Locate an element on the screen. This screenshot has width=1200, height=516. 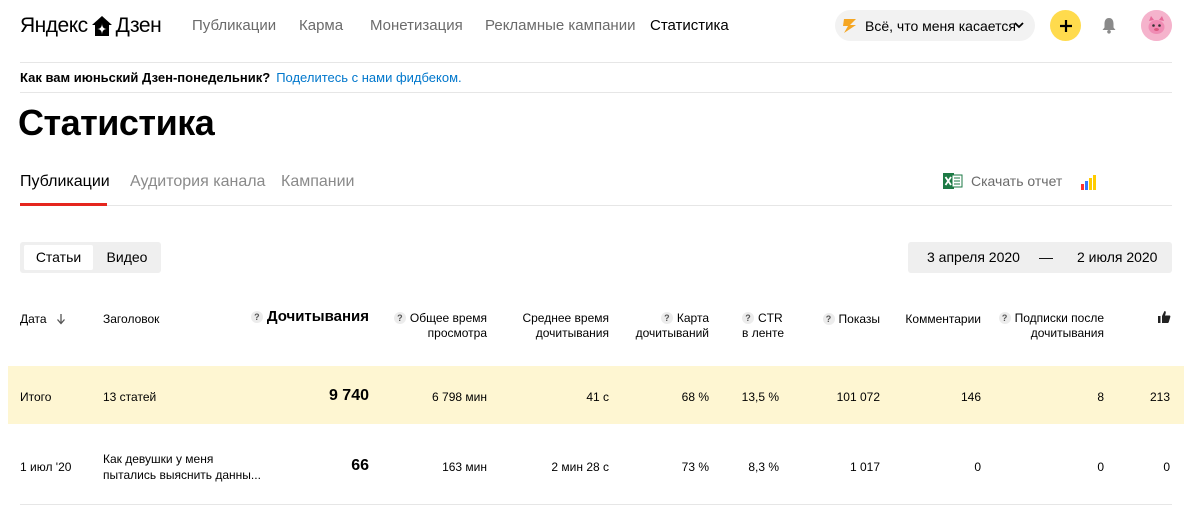
row-total-time: 163 мин is located at coordinates (464, 467).